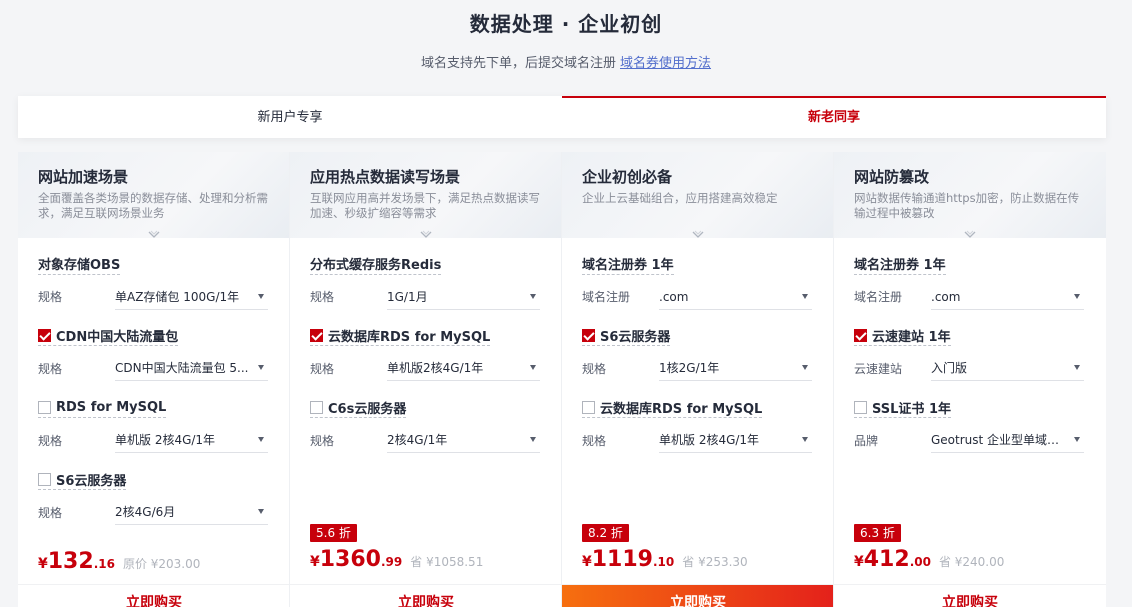 The width and height of the screenshot is (1132, 607). I want to click on price-integer: 132, so click(70, 561).